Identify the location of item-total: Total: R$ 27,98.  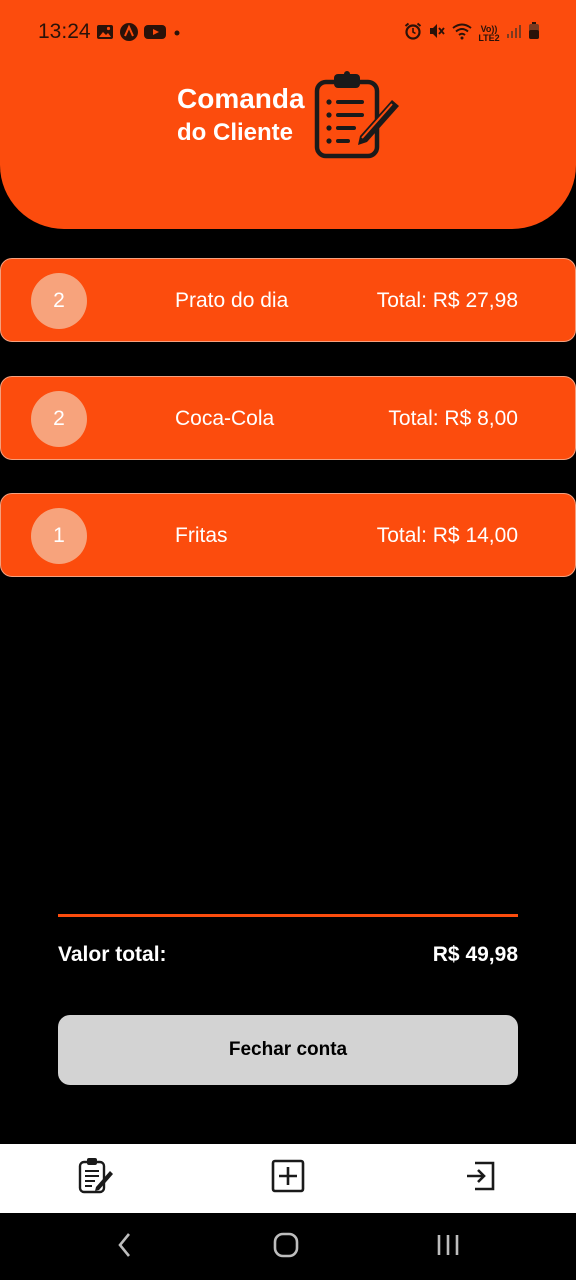
(447, 300).